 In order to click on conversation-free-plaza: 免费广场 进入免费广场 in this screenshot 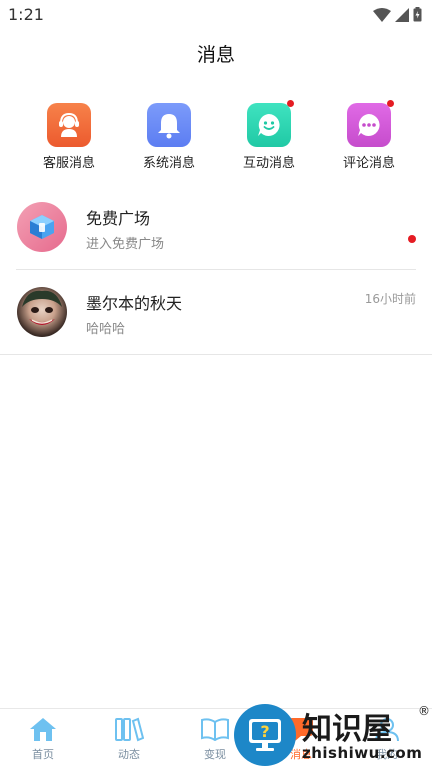, I will do `click(216, 227)`.